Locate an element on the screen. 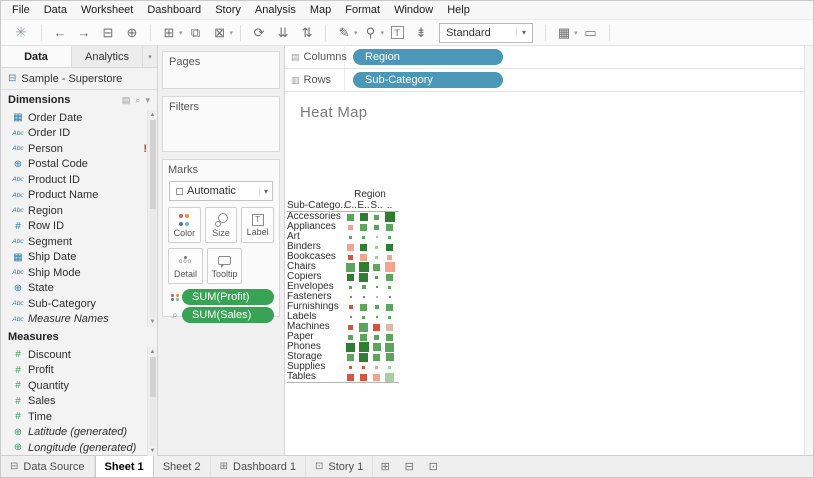 The width and height of the screenshot is (814, 478). row-dimension-label: Sub-Catego.. is located at coordinates (316, 205).